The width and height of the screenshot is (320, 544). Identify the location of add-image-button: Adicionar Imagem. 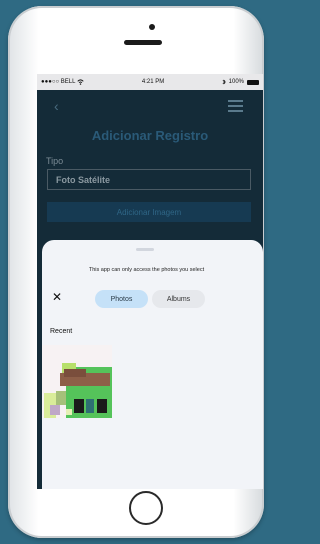
(149, 212).